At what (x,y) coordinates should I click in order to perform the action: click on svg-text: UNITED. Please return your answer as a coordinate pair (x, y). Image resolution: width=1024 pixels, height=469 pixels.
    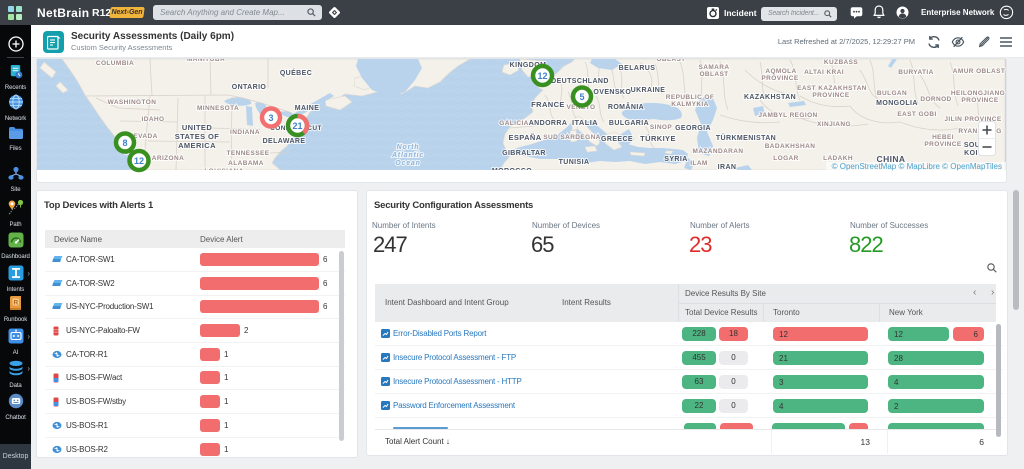
    Looking at the image, I should click on (197, 127).